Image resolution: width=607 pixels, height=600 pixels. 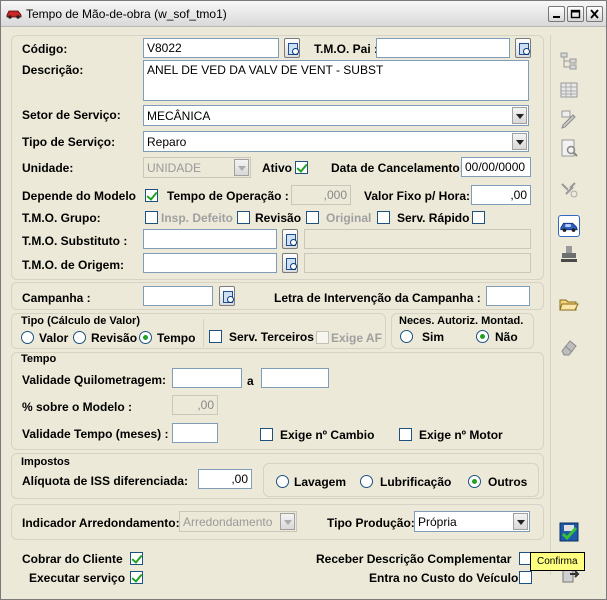 What do you see at coordinates (569, 61) in the screenshot?
I see `tree-structure-icon` at bounding box center [569, 61].